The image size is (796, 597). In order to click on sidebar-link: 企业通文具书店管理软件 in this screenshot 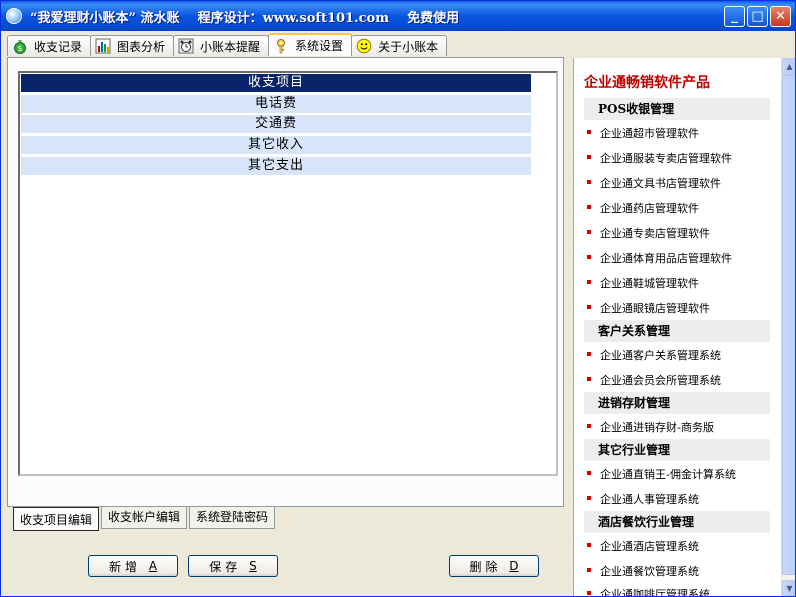, I will do `click(654, 183)`.